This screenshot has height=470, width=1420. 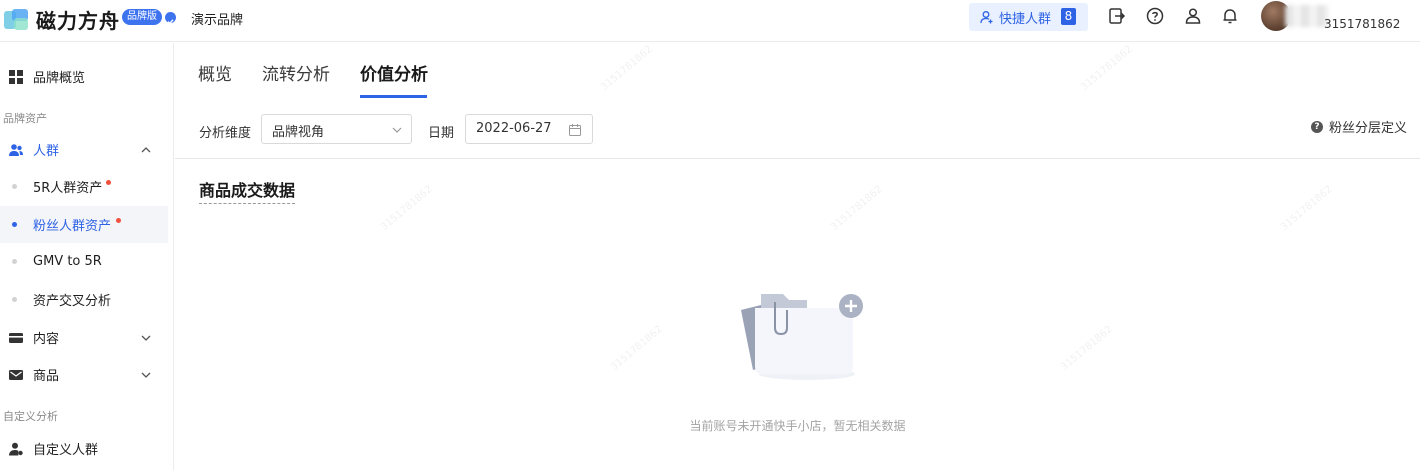 What do you see at coordinates (1193, 16) in the screenshot?
I see `user-icon` at bounding box center [1193, 16].